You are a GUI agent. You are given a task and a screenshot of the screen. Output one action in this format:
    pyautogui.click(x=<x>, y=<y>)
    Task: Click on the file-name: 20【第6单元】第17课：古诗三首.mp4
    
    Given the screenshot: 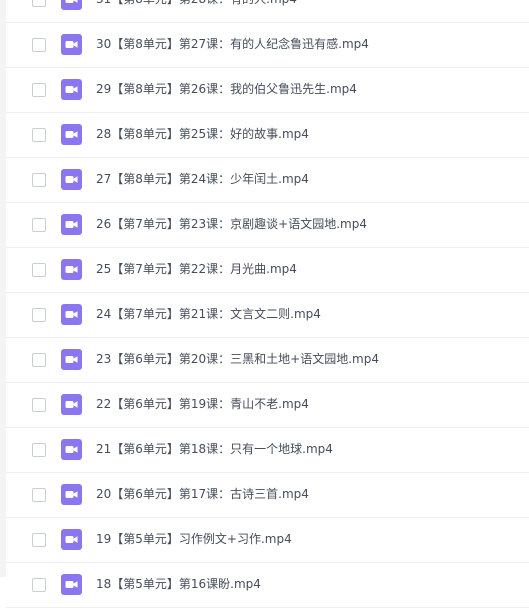 What is the action you would take?
    pyautogui.click(x=202, y=494)
    